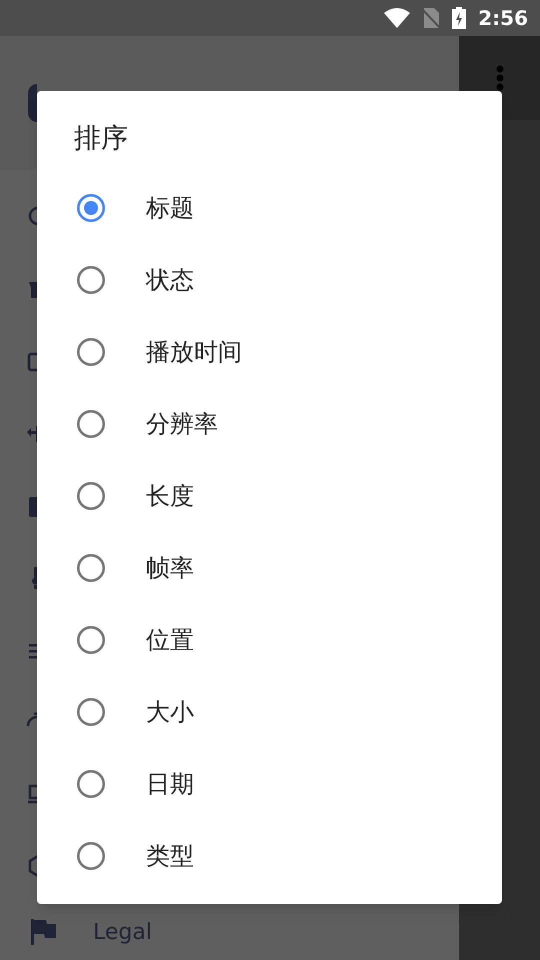 This screenshot has width=540, height=960. What do you see at coordinates (170, 208) in the screenshot?
I see `option-label: 标题` at bounding box center [170, 208].